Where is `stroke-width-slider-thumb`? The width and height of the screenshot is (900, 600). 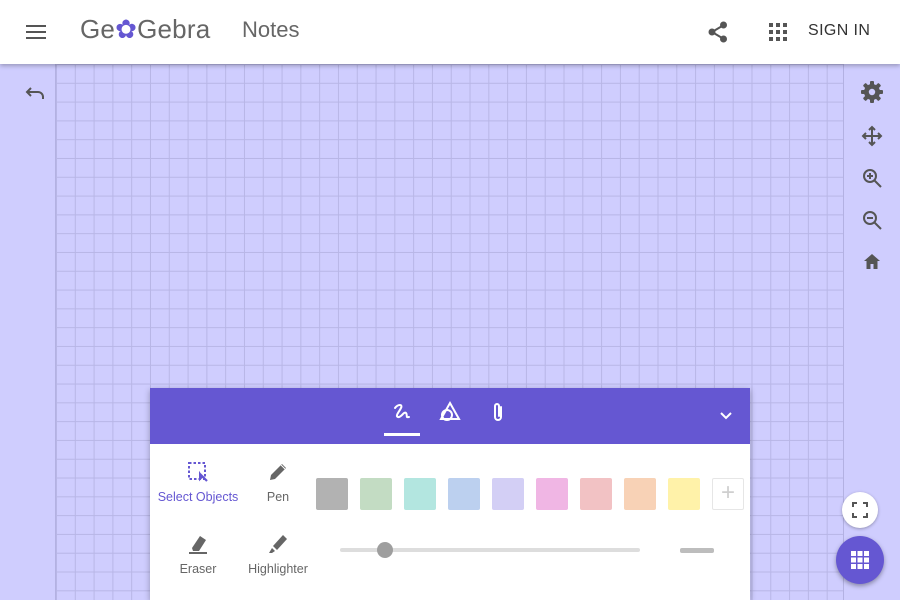 stroke-width-slider-thumb is located at coordinates (385, 550).